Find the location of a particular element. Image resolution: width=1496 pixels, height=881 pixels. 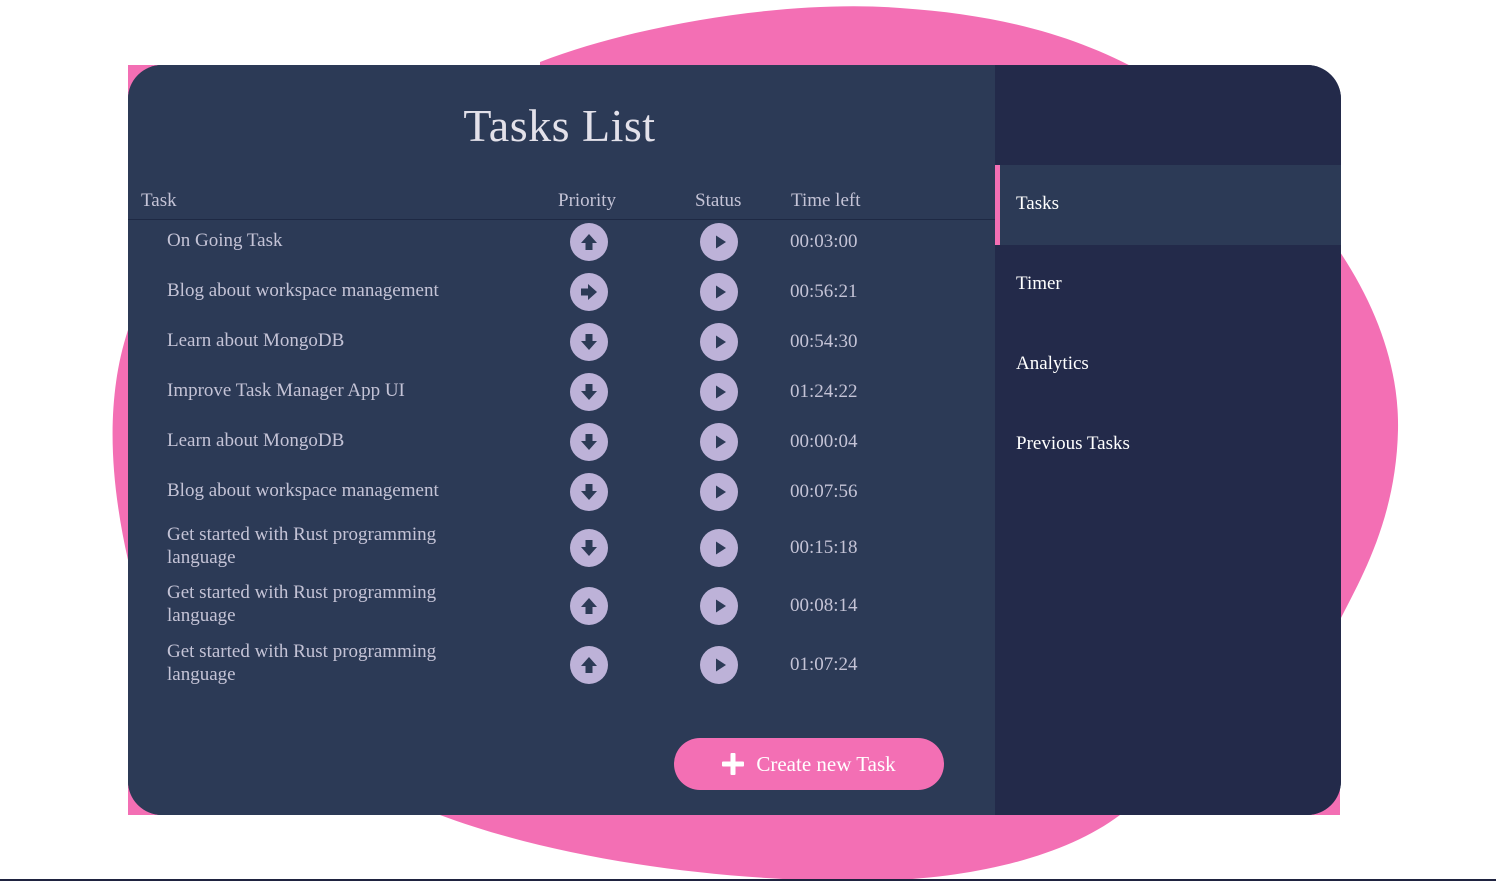

sidebar-item-label: Timer is located at coordinates (1039, 283).